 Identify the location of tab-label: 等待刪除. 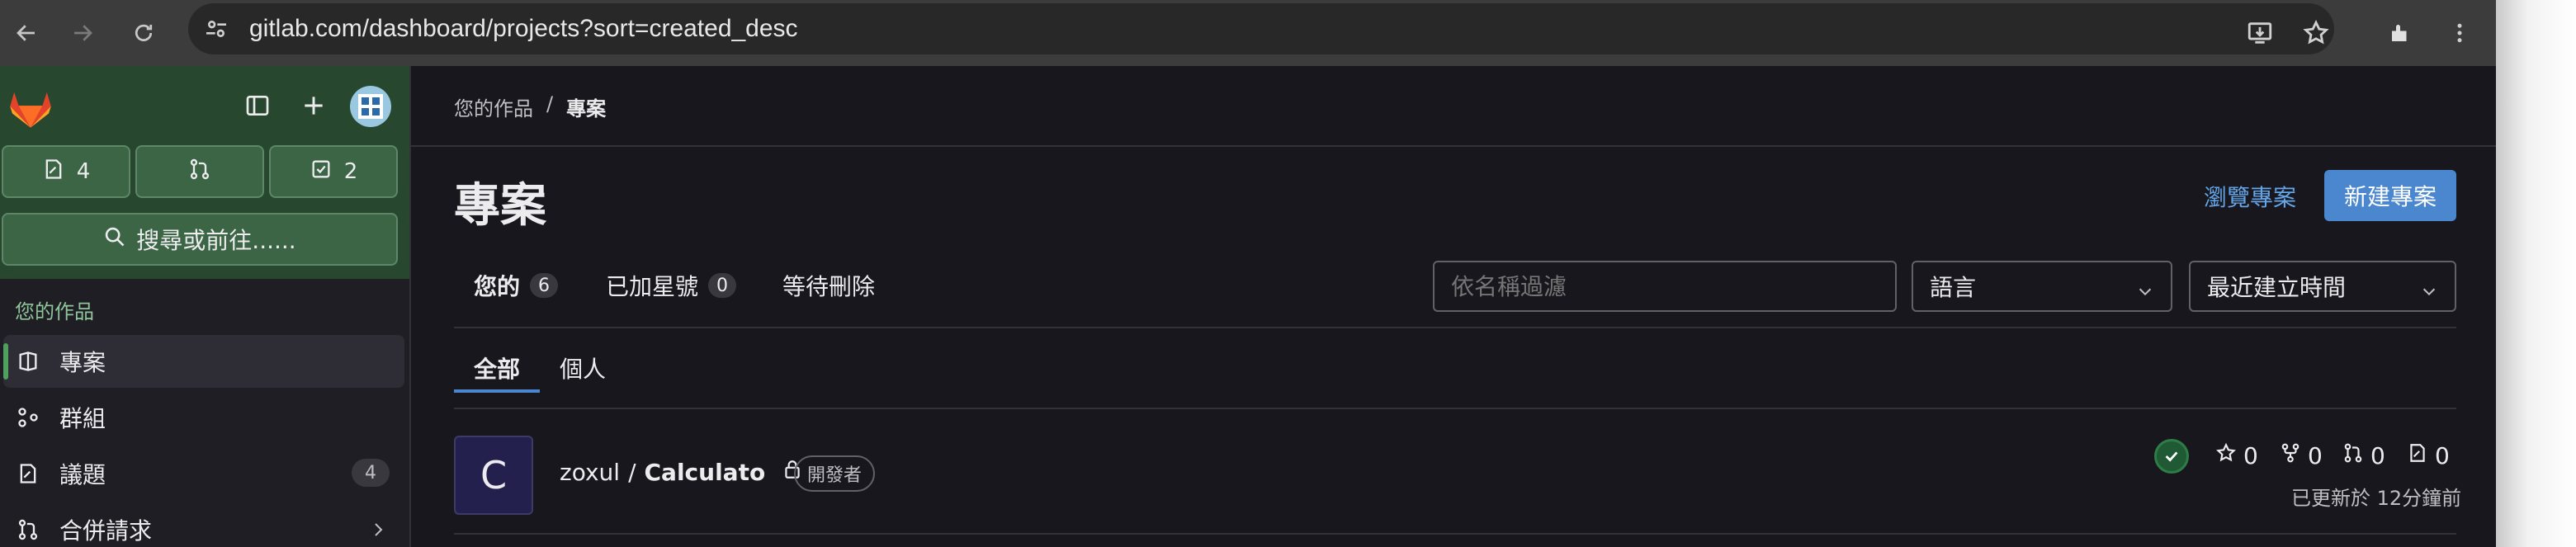
(829, 286).